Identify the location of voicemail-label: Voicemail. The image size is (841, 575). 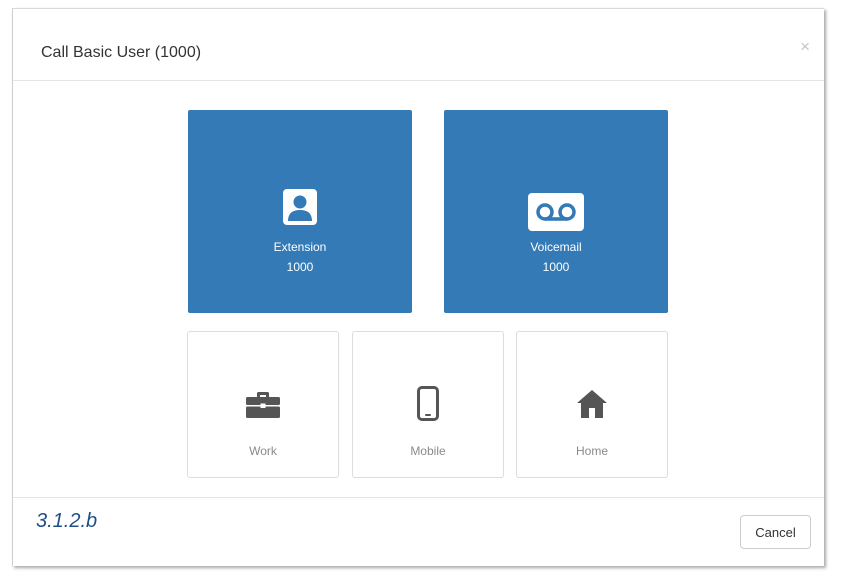
(556, 247).